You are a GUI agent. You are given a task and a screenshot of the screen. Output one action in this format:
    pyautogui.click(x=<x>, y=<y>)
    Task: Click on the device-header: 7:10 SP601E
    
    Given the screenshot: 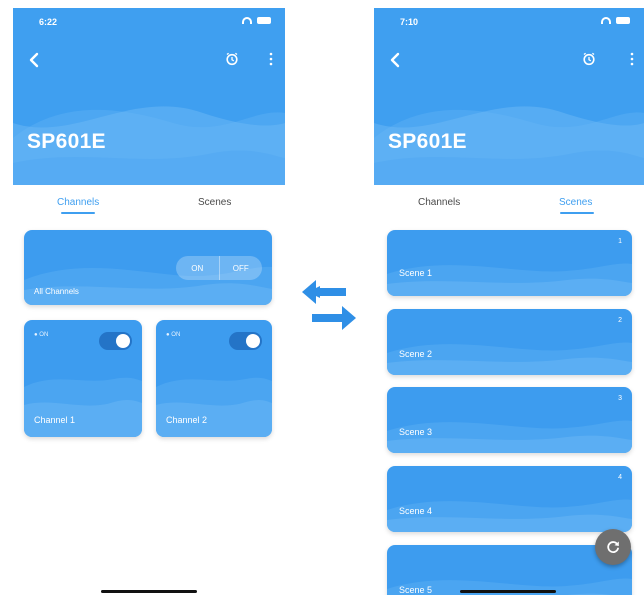 What is the action you would take?
    pyautogui.click(x=509, y=96)
    